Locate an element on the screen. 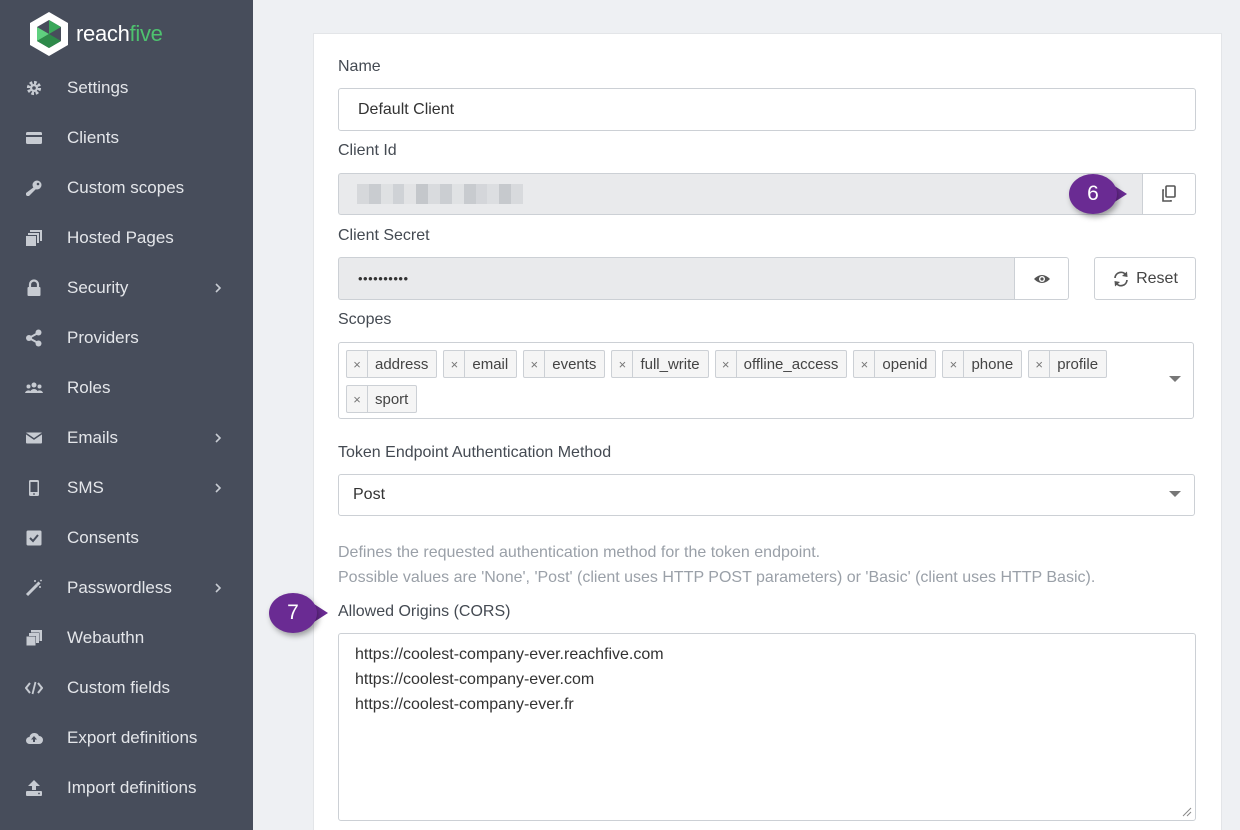  brand-prefix: reach is located at coordinates (103, 33).